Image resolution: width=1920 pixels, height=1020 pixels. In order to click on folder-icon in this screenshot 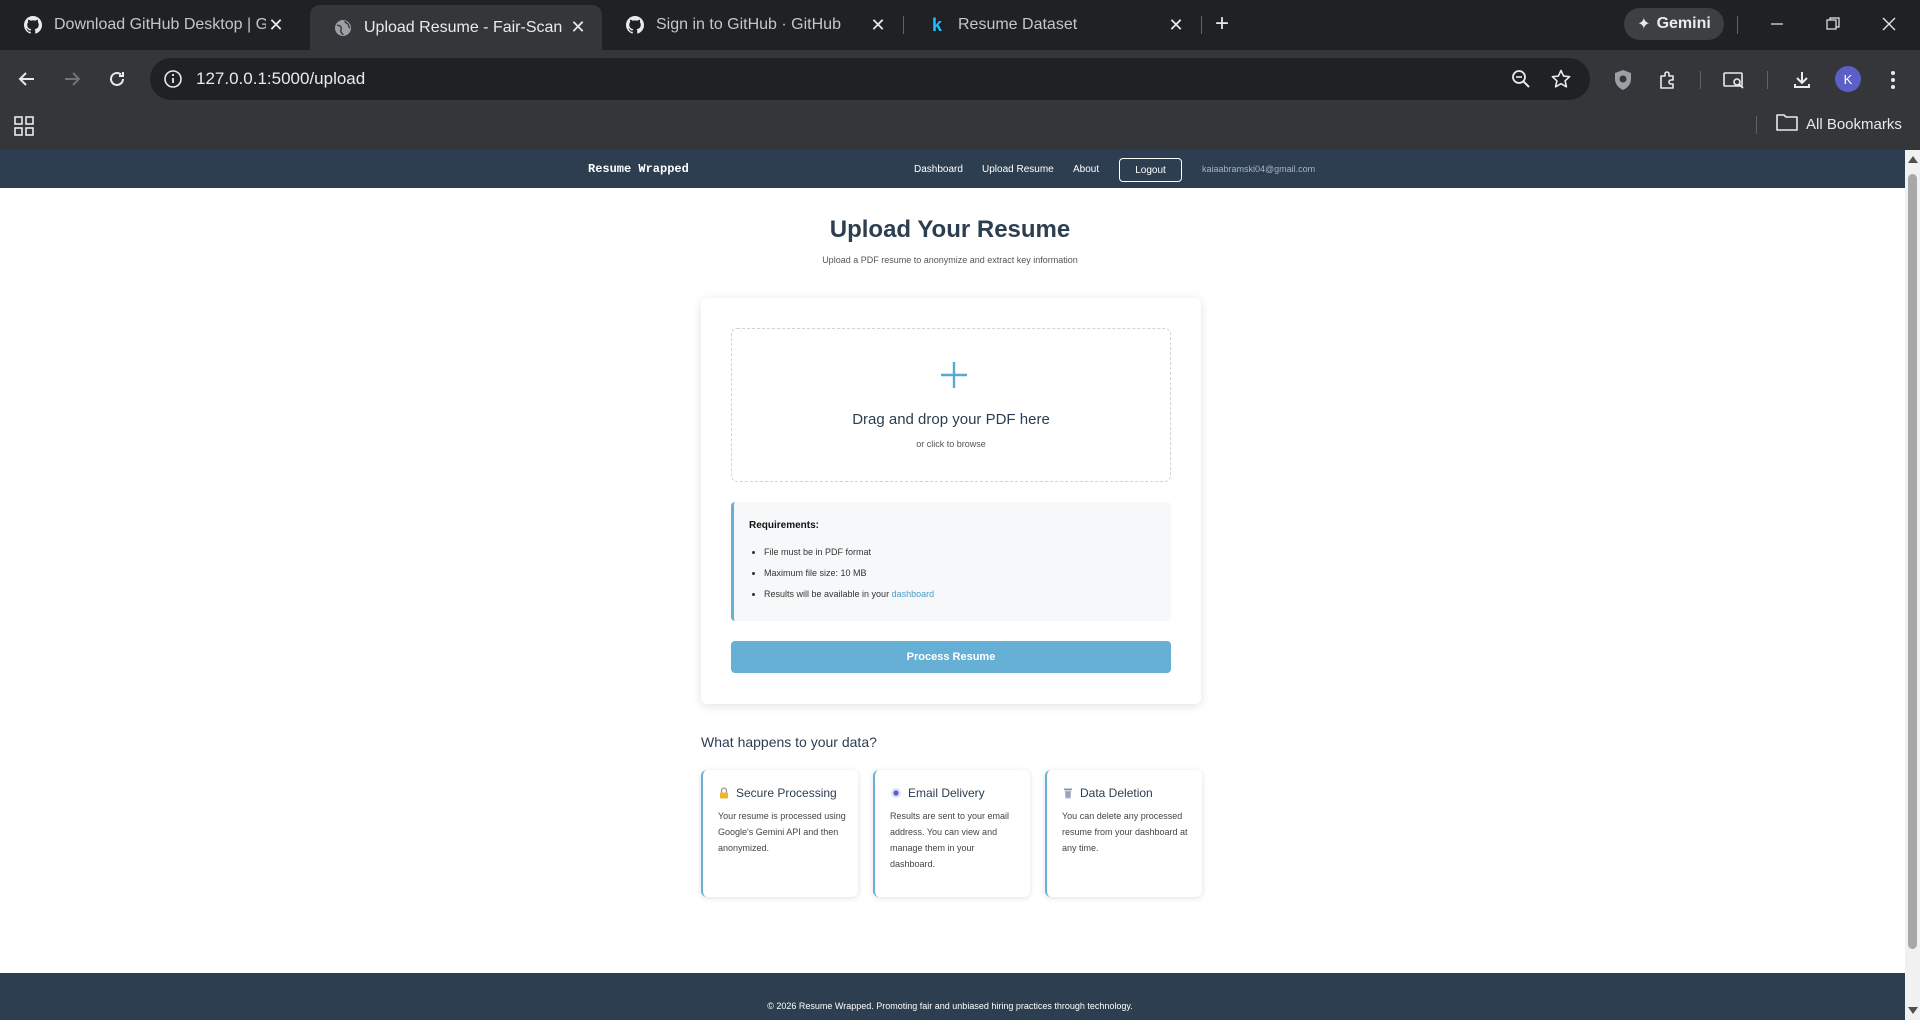, I will do `click(1787, 124)`.